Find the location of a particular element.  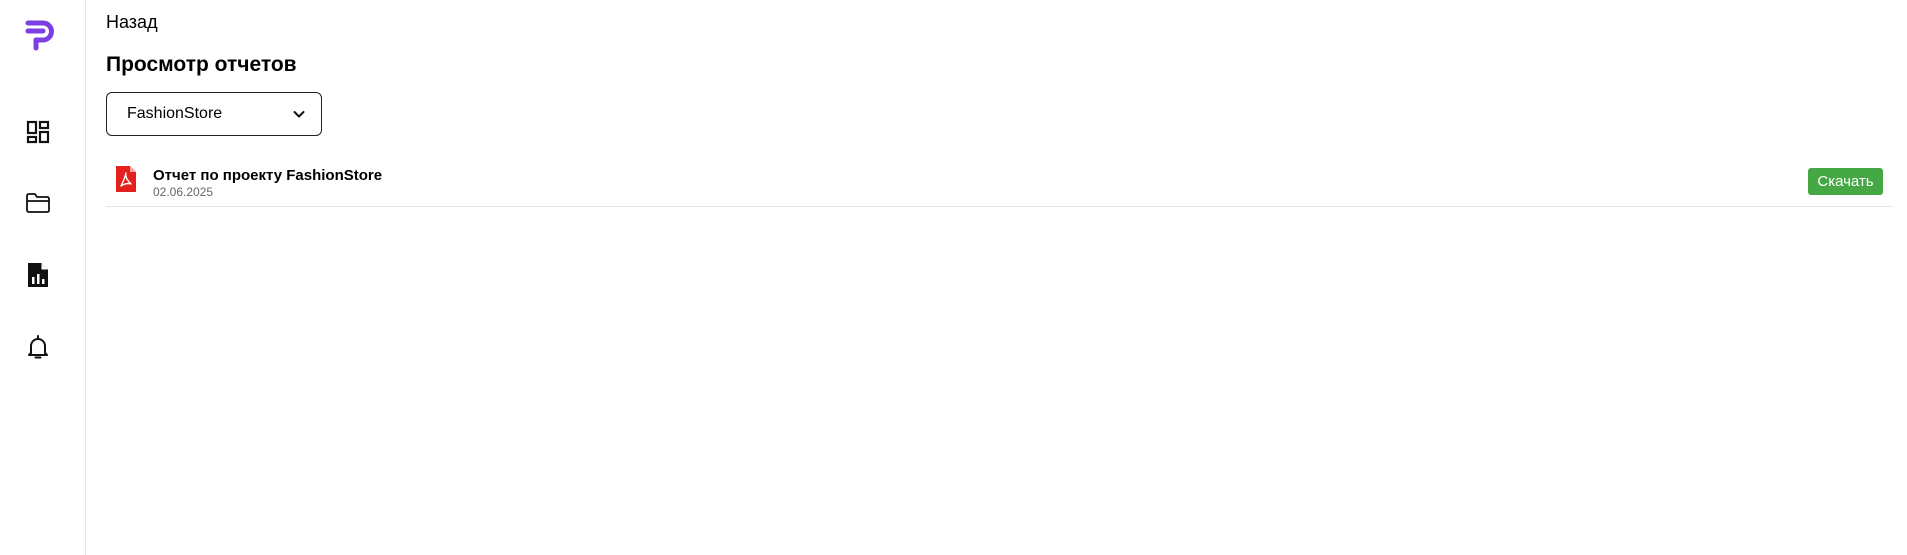

bell-icon is located at coordinates (38, 347).